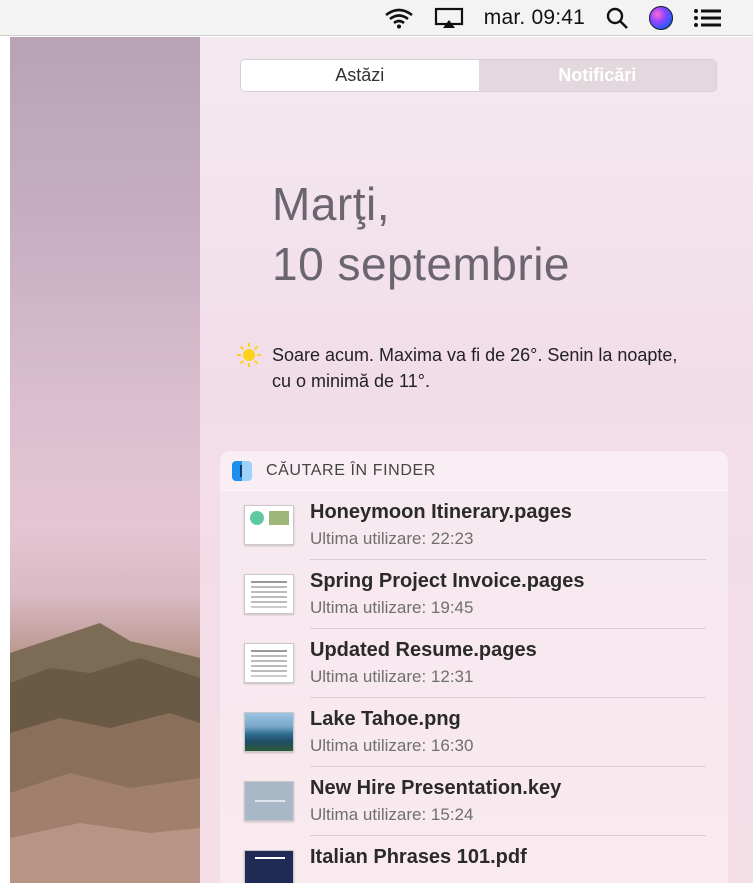  What do you see at coordinates (242, 470) in the screenshot?
I see `finder-icon` at bounding box center [242, 470].